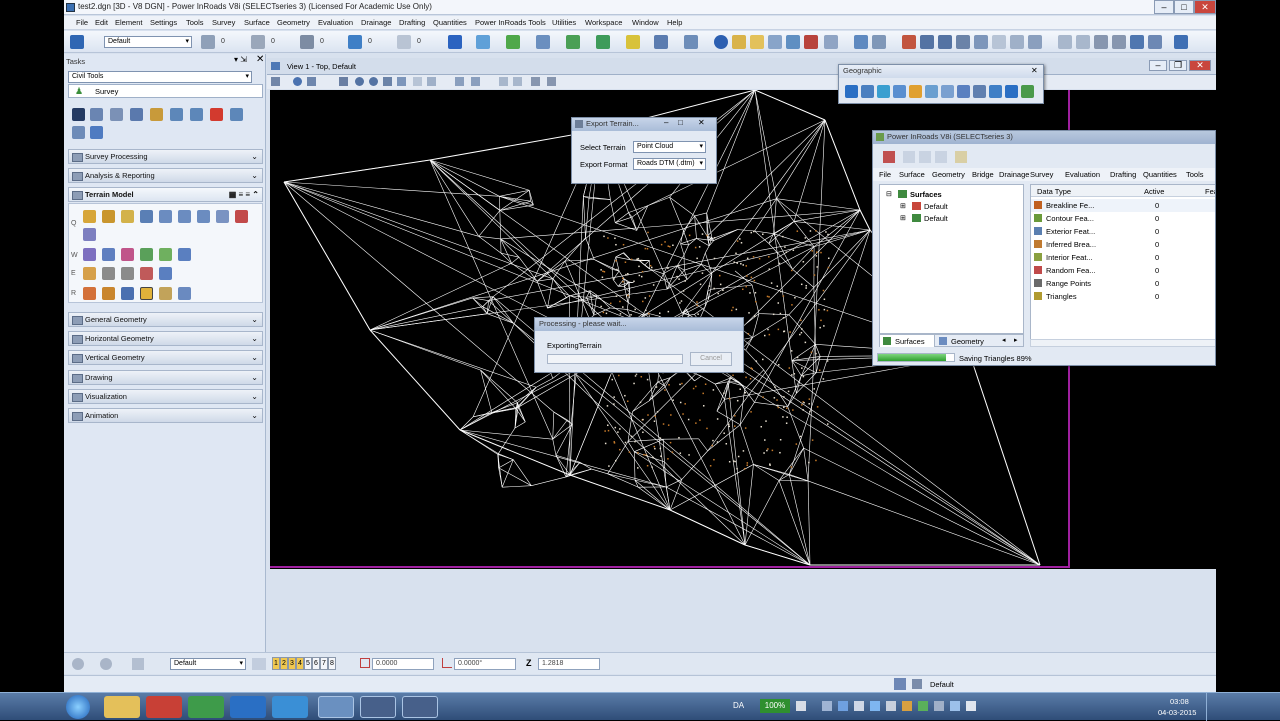 This screenshot has height=721, width=1280. What do you see at coordinates (106, 664) in the screenshot?
I see `forward-icon` at bounding box center [106, 664].